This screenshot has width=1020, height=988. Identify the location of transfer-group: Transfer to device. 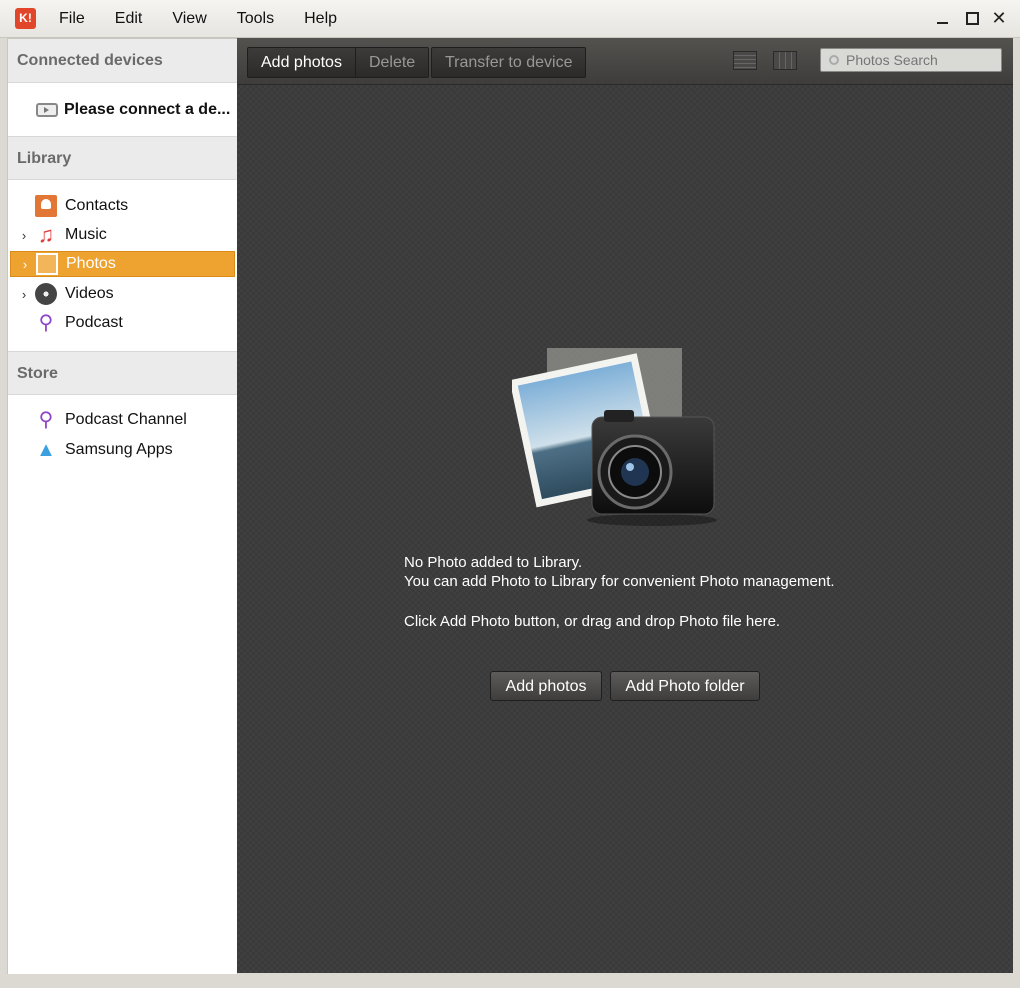
(509, 62).